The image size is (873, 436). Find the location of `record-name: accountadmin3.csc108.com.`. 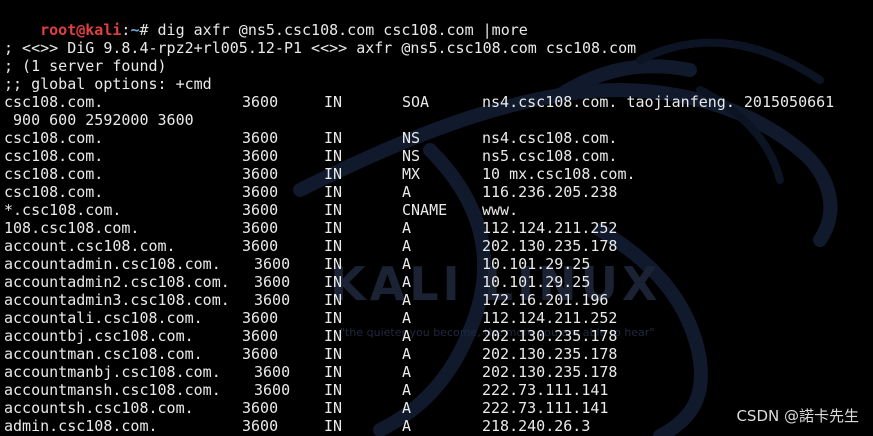

record-name: accountadmin3.csc108.com. is located at coordinates (117, 300).